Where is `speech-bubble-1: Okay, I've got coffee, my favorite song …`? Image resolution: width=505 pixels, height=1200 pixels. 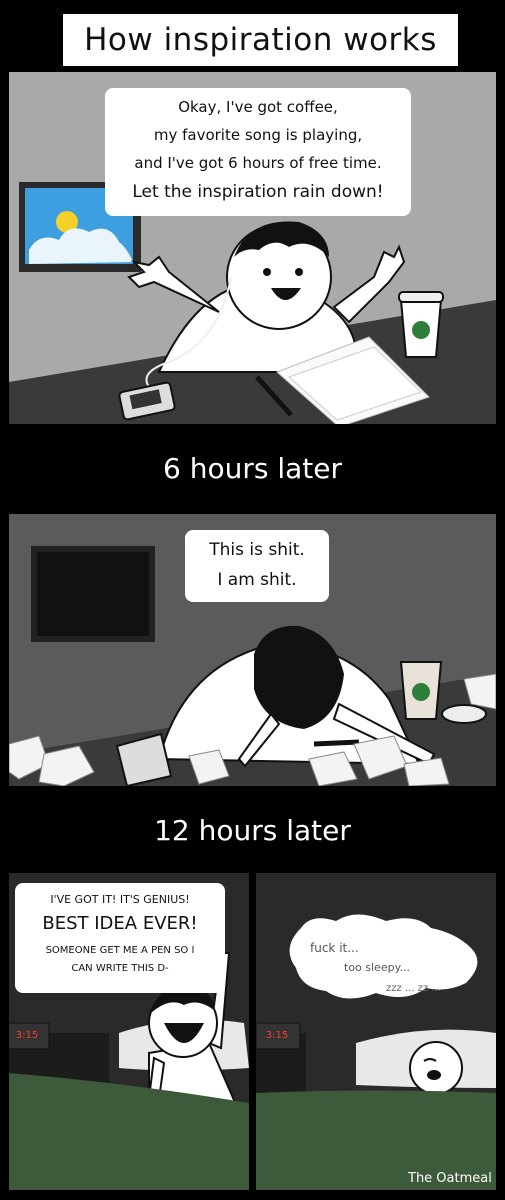
speech-bubble-1: Okay, I've got coffee, my favorite song … is located at coordinates (258, 152).